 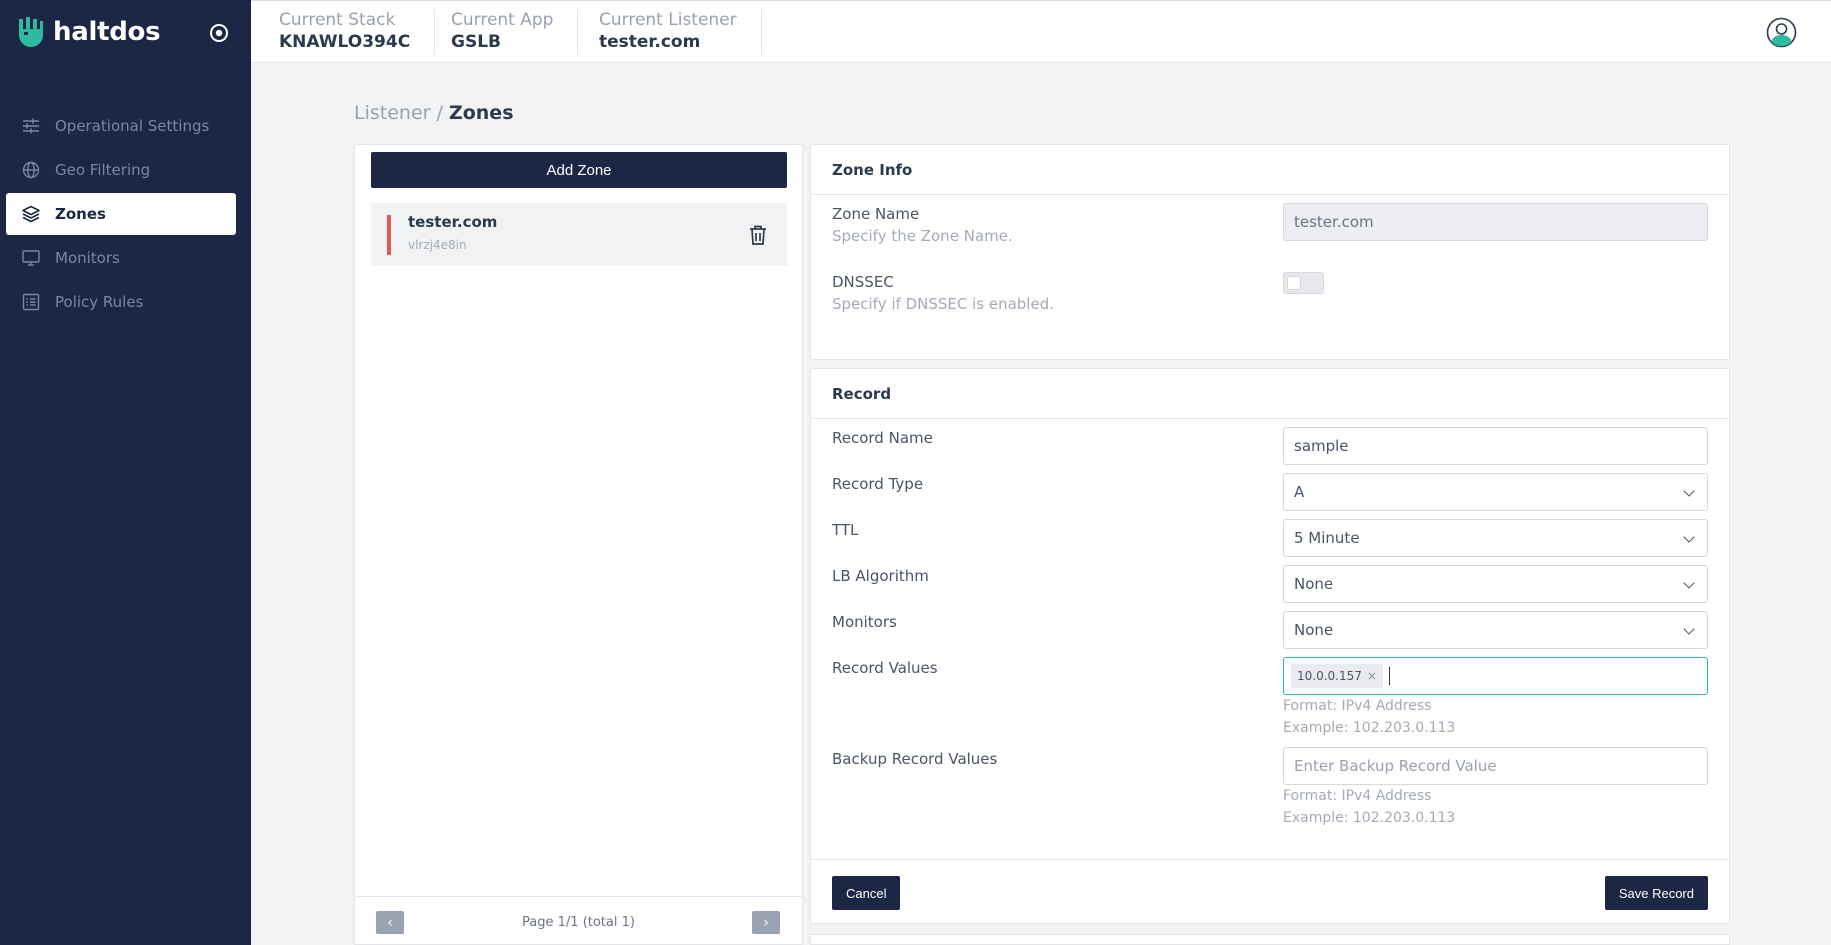 What do you see at coordinates (1495, 446) in the screenshot?
I see `record-name-input: sample` at bounding box center [1495, 446].